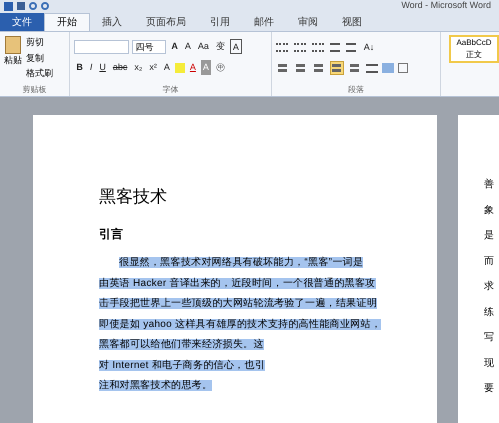 The width and height of the screenshot is (499, 423). What do you see at coordinates (236, 46) in the screenshot?
I see `border-button: A` at bounding box center [236, 46].